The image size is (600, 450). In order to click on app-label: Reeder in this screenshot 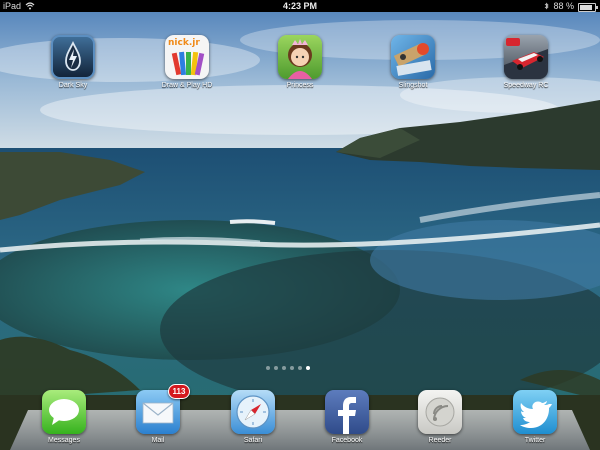, I will do `click(440, 440)`.